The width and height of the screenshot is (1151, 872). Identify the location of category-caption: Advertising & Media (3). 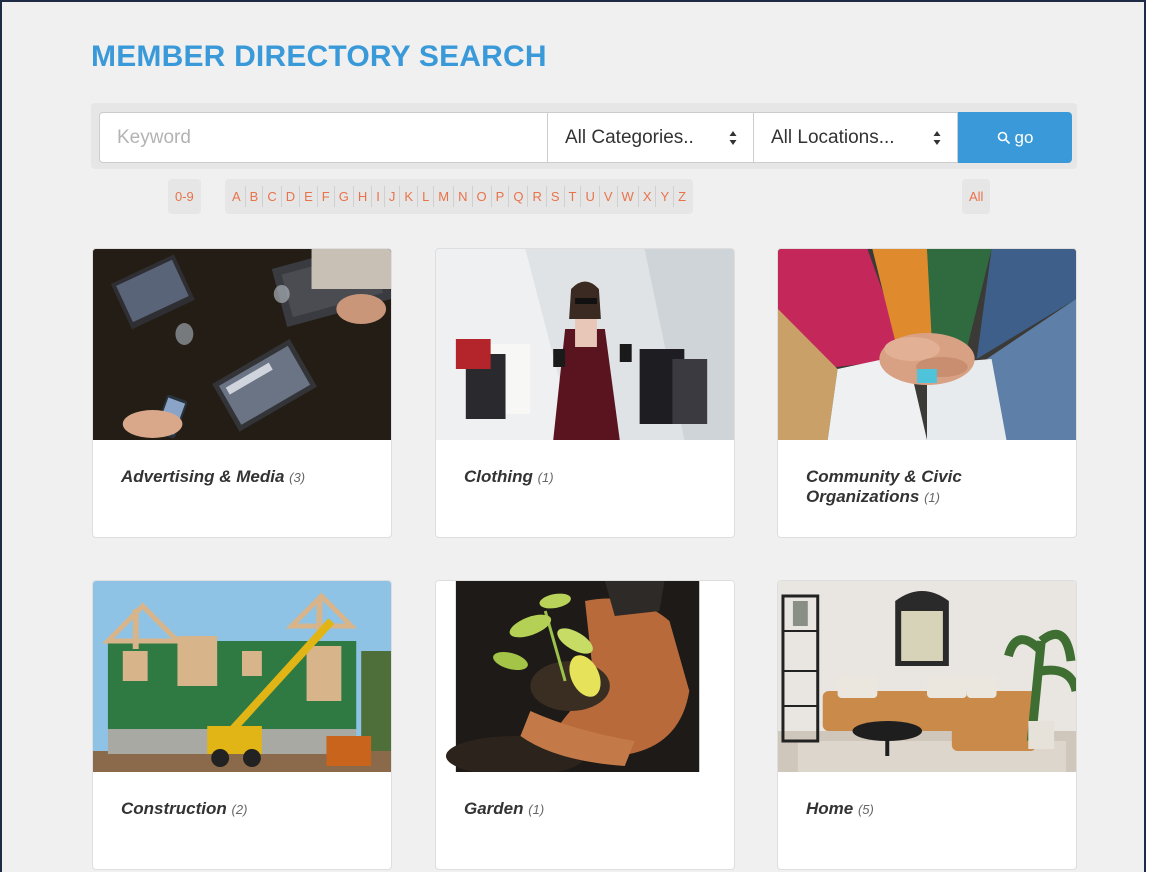
(246, 477).